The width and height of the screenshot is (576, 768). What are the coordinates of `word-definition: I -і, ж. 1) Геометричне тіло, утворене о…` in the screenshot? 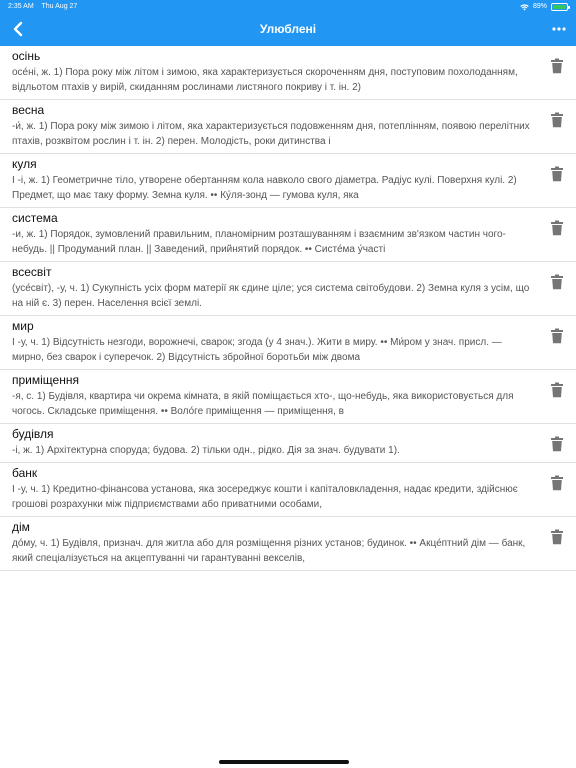 It's located at (264, 188).